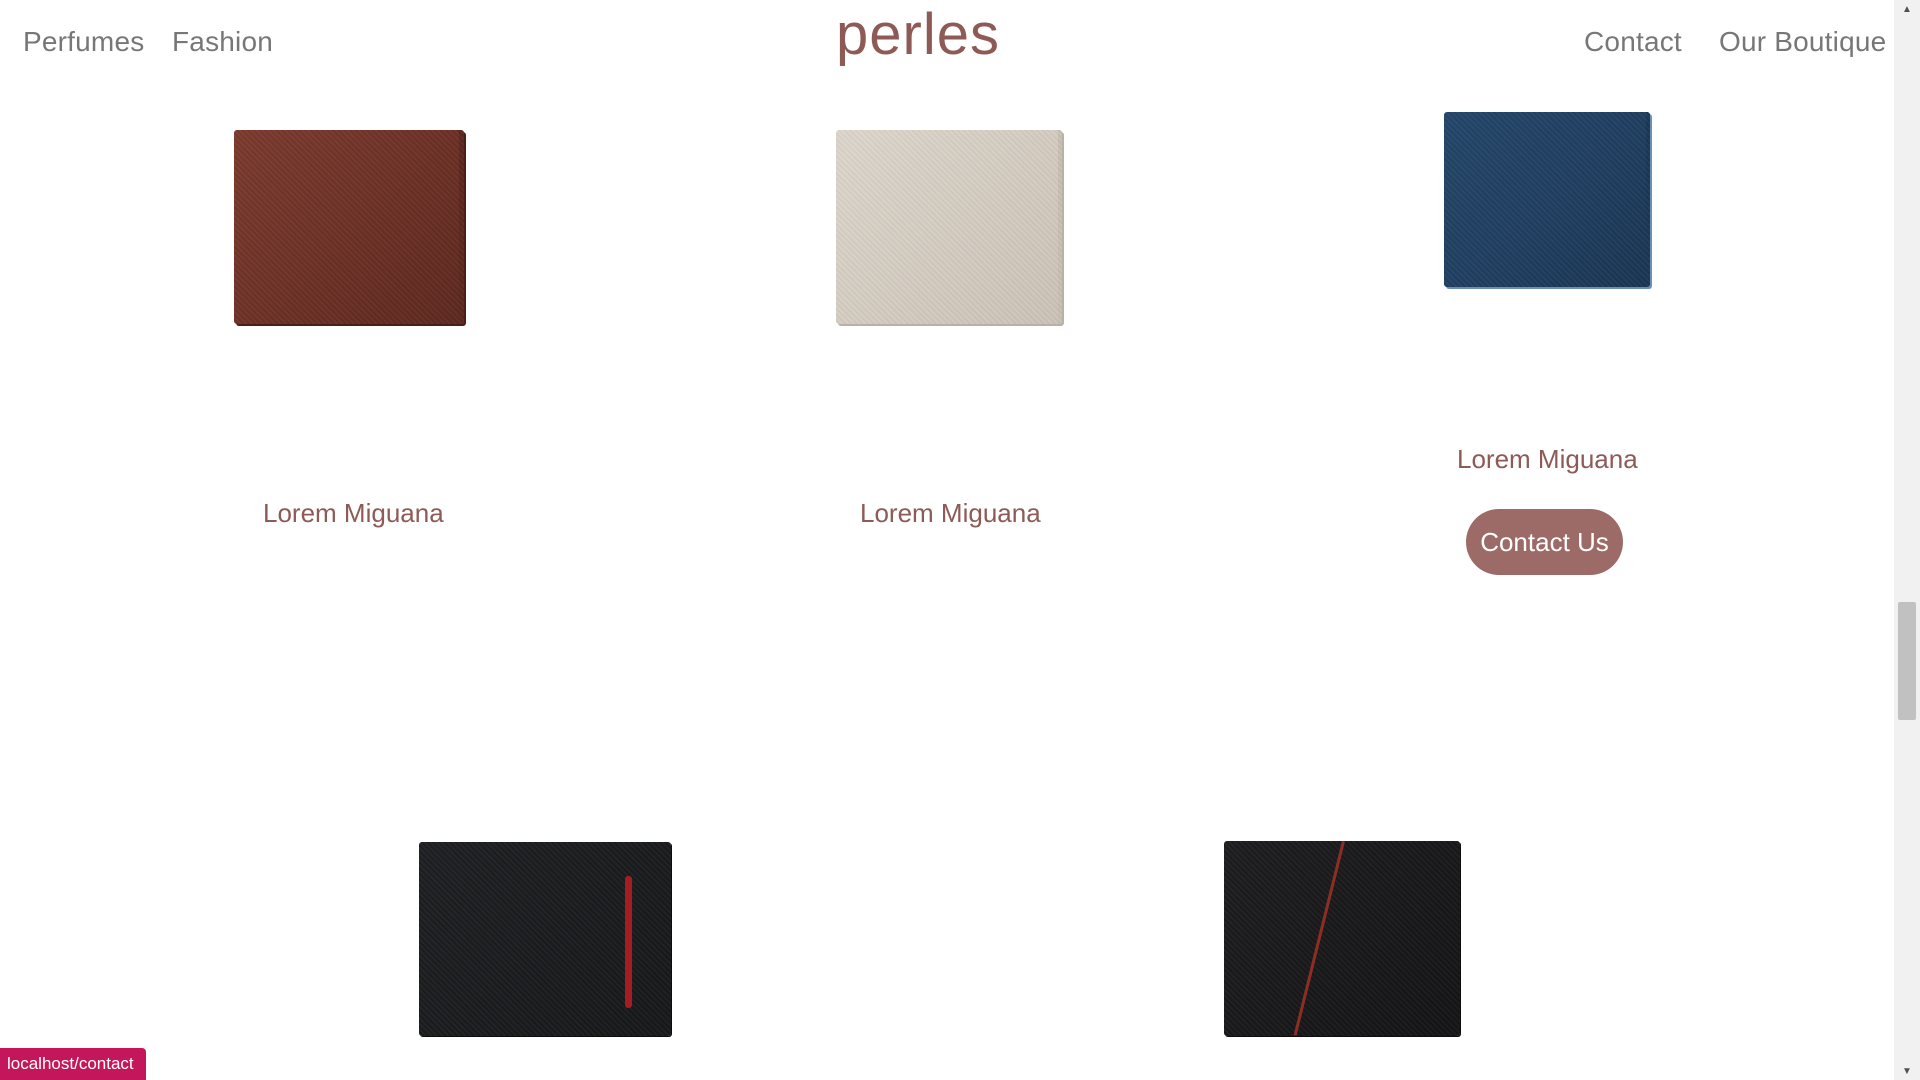 Image resolution: width=1920 pixels, height=1080 pixels. Describe the element at coordinates (1907, 9) in the screenshot. I see `scroll-up-arrow-icon: ▲` at that location.